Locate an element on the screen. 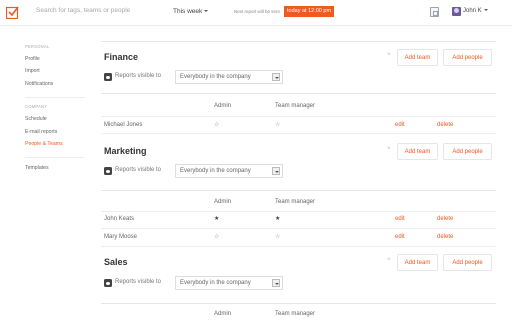 This screenshot has height=320, width=512. manager-star-icon: ★ is located at coordinates (277, 219).